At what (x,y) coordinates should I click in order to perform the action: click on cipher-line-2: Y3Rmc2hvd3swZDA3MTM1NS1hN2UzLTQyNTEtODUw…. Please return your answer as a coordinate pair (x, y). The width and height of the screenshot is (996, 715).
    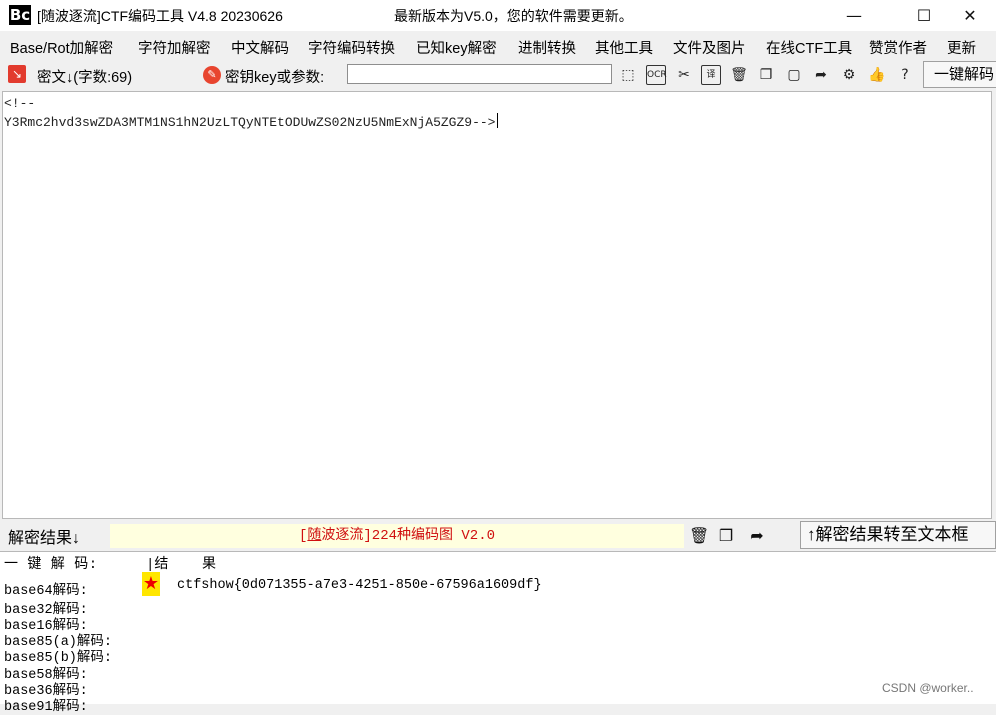
    Looking at the image, I should click on (494, 122).